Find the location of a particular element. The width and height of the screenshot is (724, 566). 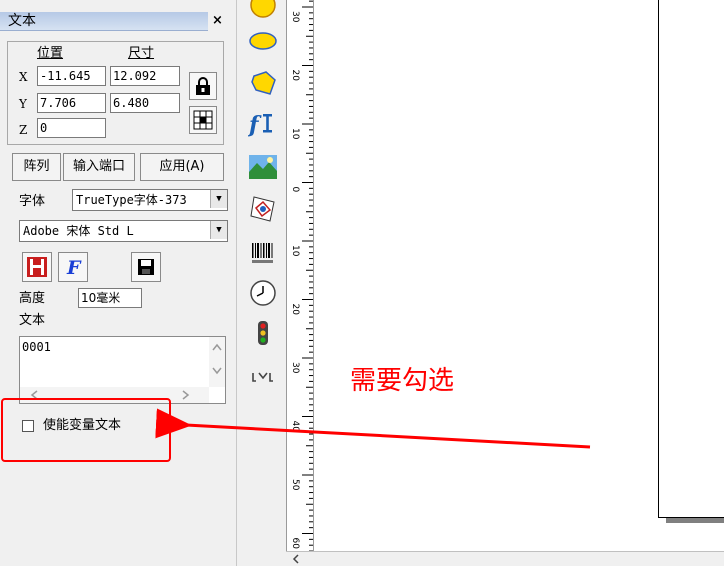

arrow-line is located at coordinates (373, 428).